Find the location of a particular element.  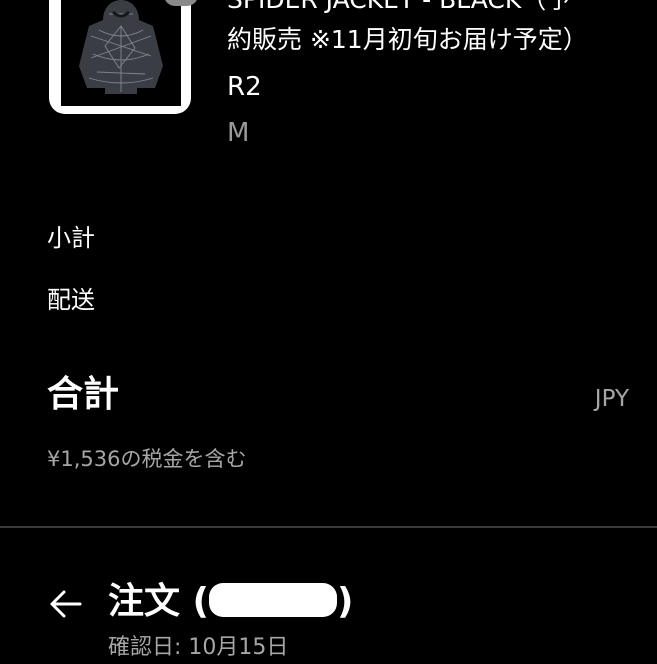

tax-note: ¥1,536の税金を含む is located at coordinates (147, 459).